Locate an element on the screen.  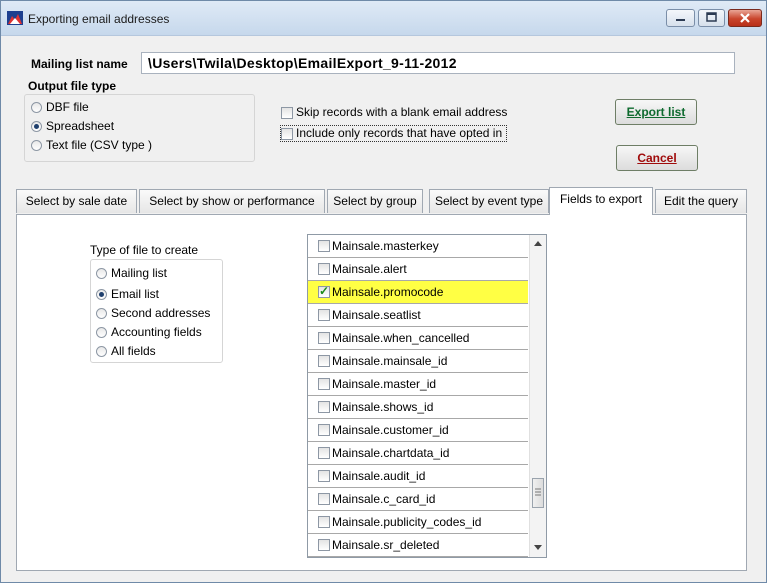
close-button is located at coordinates (745, 18).